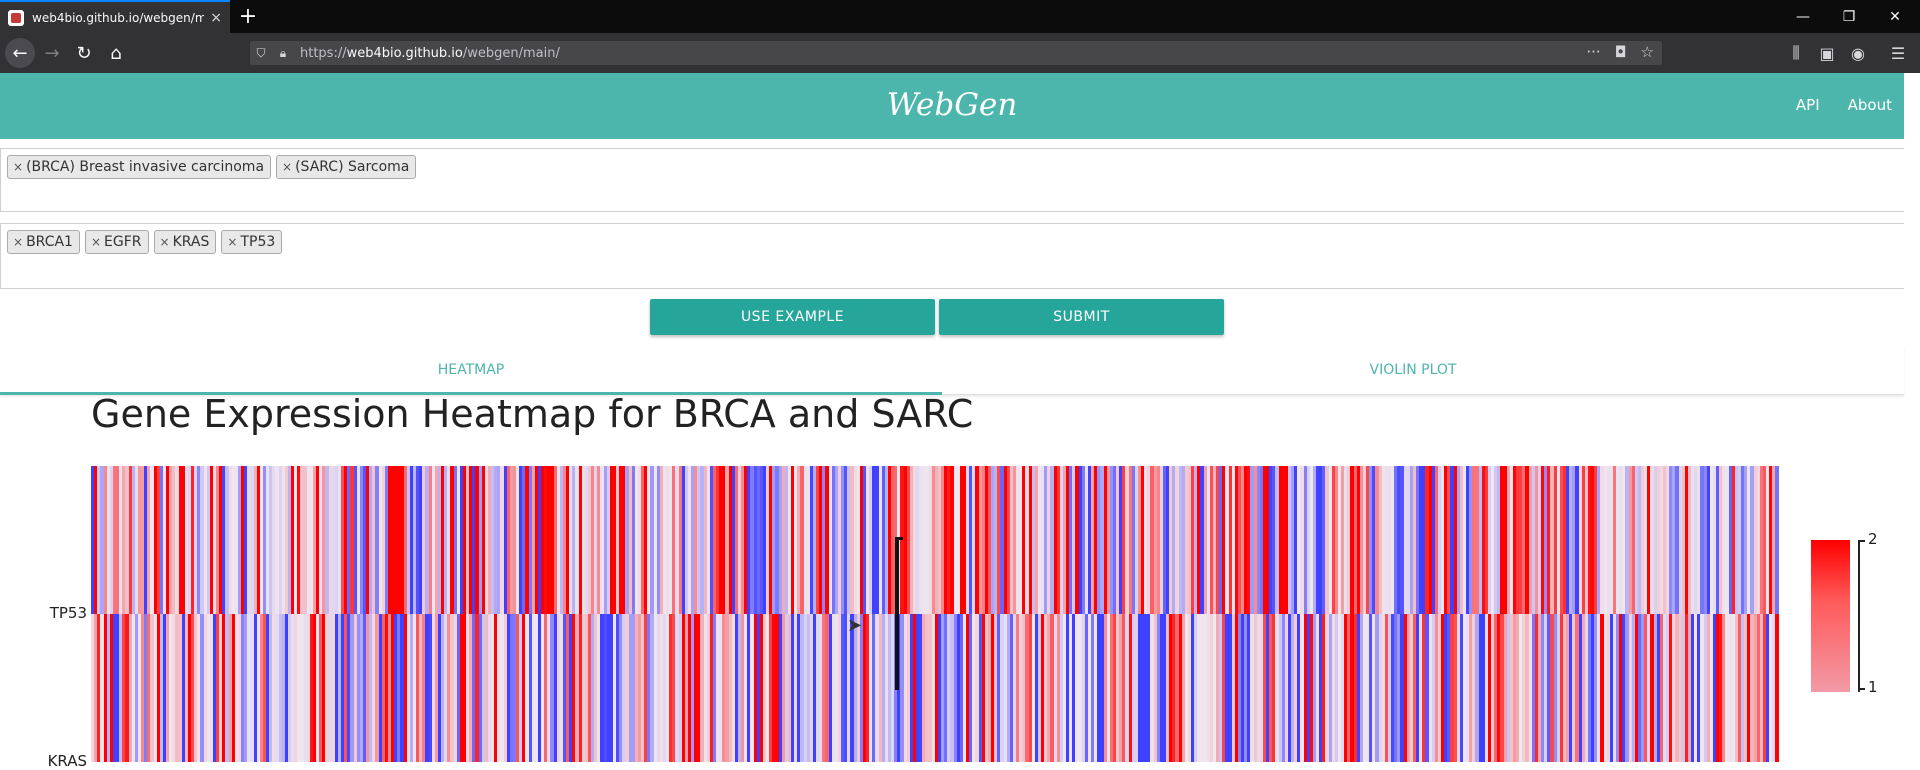  Describe the element at coordinates (1808, 105) in the screenshot. I see `nav-api-link: API` at that location.